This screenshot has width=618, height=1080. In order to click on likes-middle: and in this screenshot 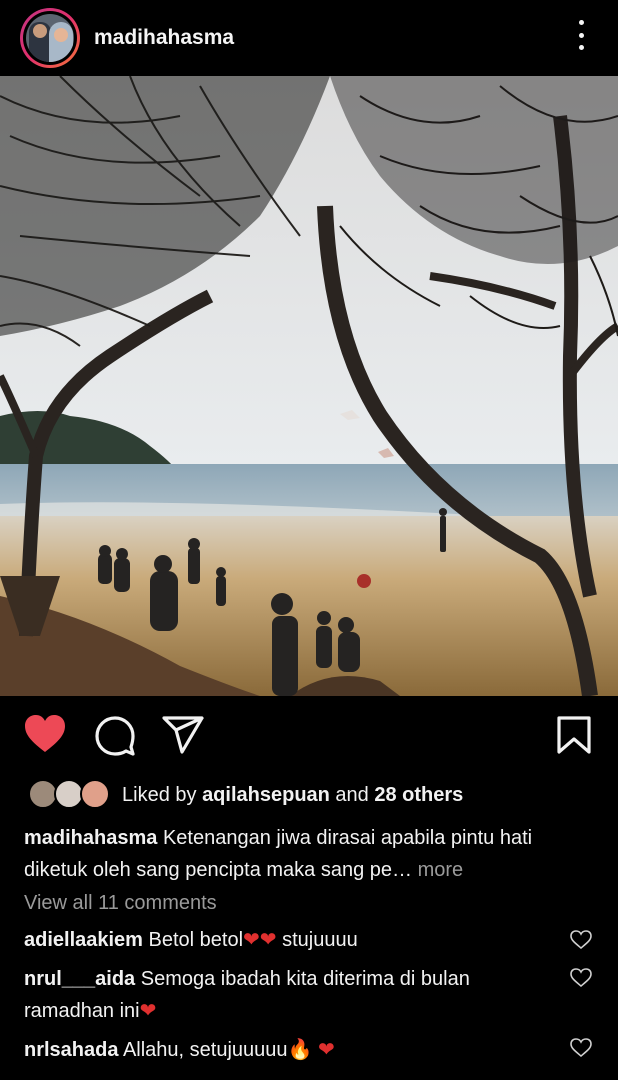, I will do `click(352, 794)`.